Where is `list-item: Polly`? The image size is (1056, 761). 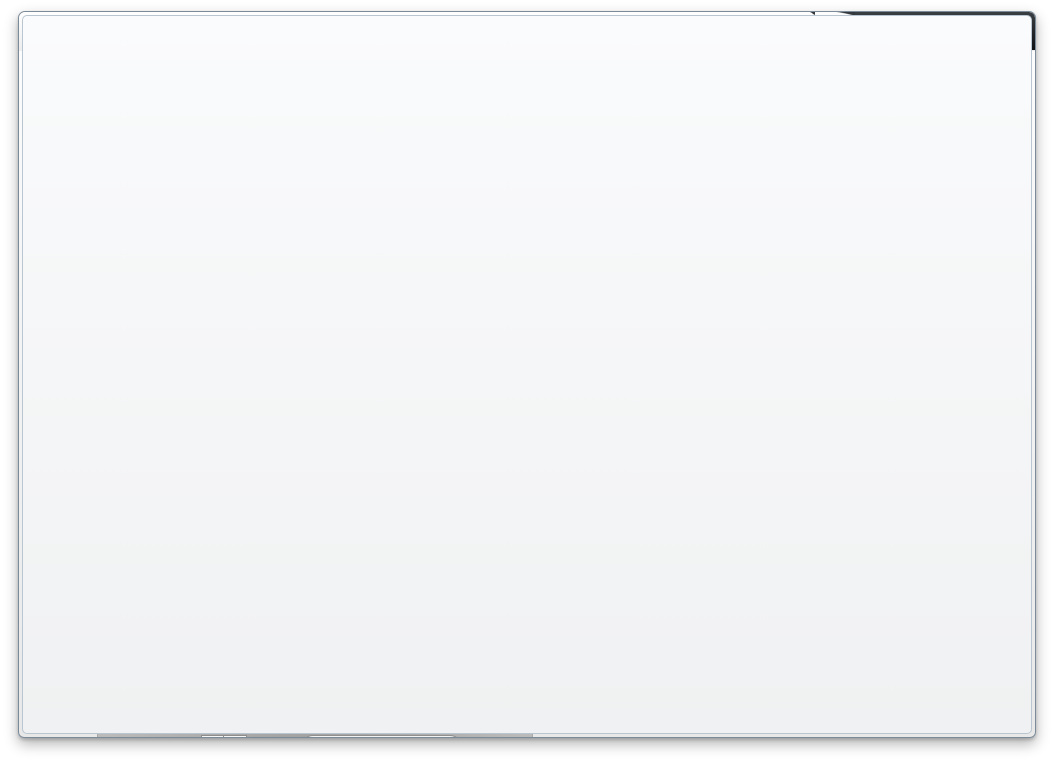 list-item: Polly is located at coordinates (932, 328).